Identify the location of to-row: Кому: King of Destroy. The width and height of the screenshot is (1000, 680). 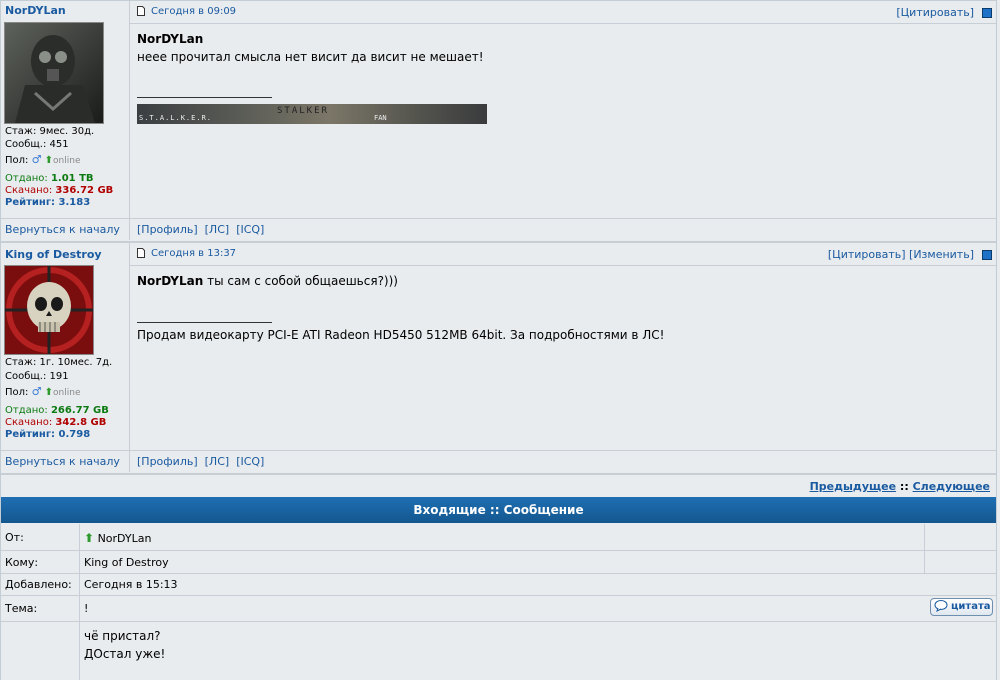
(498, 562).